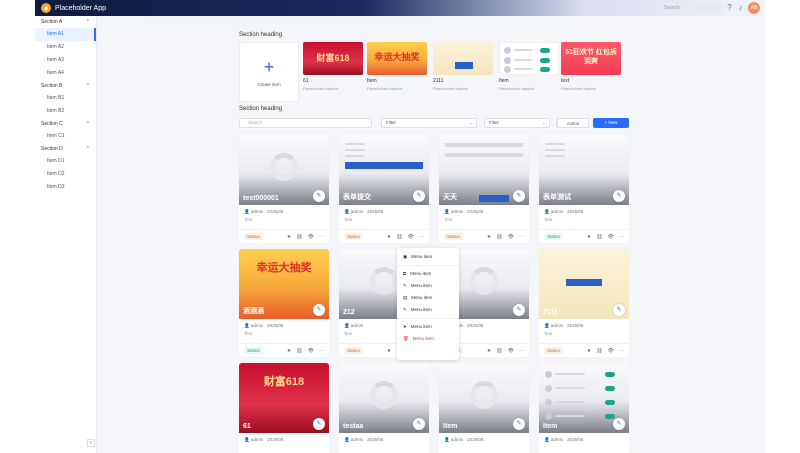 This screenshot has width=800, height=453. What do you see at coordinates (357, 197) in the screenshot?
I see `card-title: 表单提交` at bounding box center [357, 197].